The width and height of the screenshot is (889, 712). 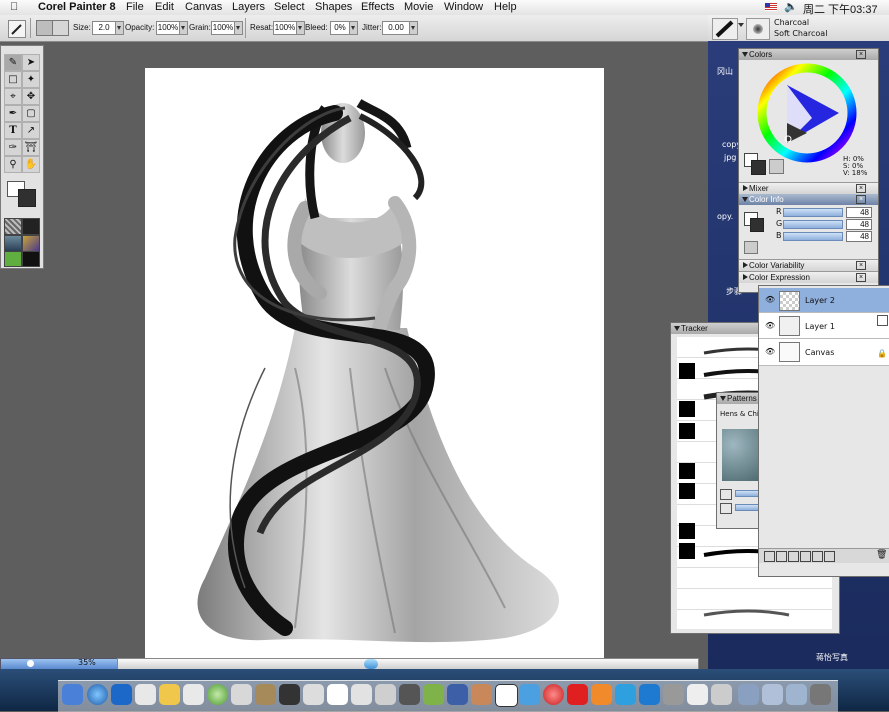 What do you see at coordinates (396, 28) in the screenshot?
I see `jitter-field: 0.00` at bounding box center [396, 28].